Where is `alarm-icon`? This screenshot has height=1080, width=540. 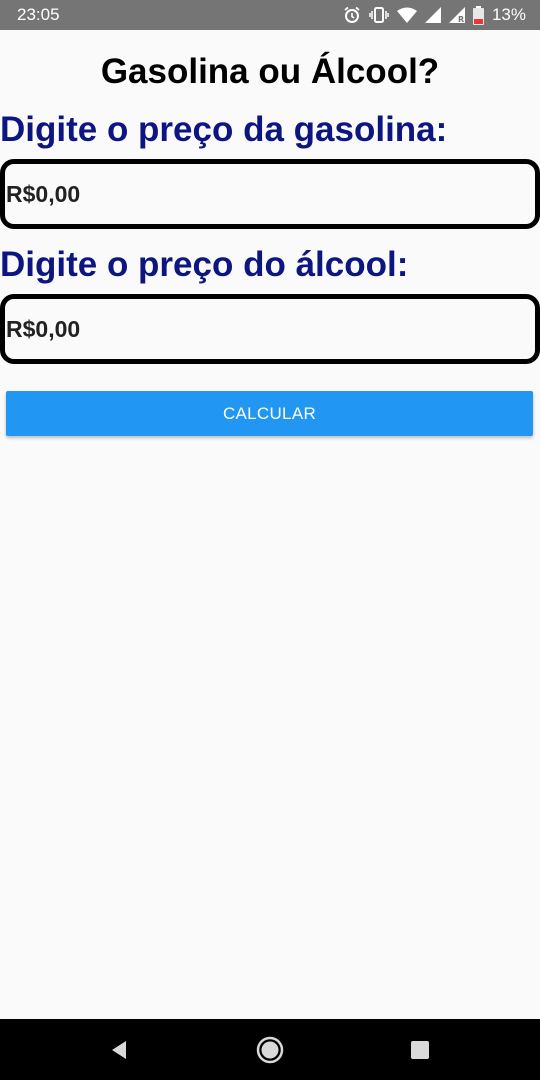
alarm-icon is located at coordinates (352, 15).